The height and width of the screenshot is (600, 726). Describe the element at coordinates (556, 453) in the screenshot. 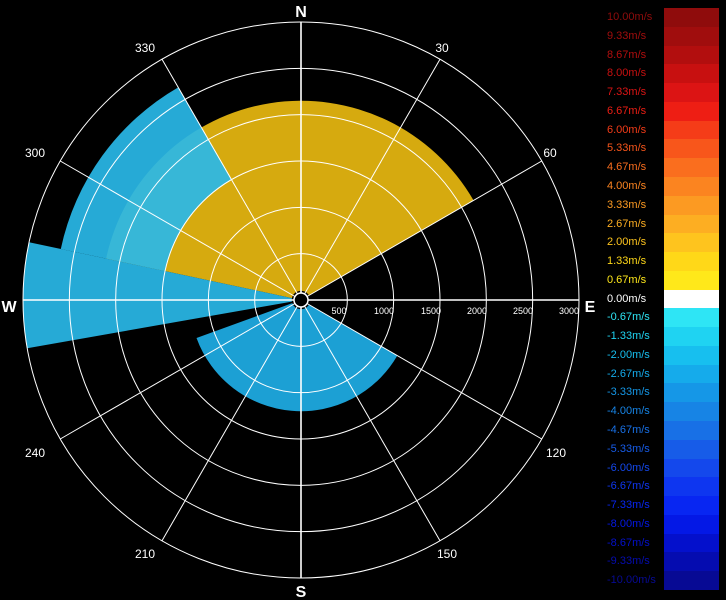

I see `azimuth-label-120: 120` at that location.